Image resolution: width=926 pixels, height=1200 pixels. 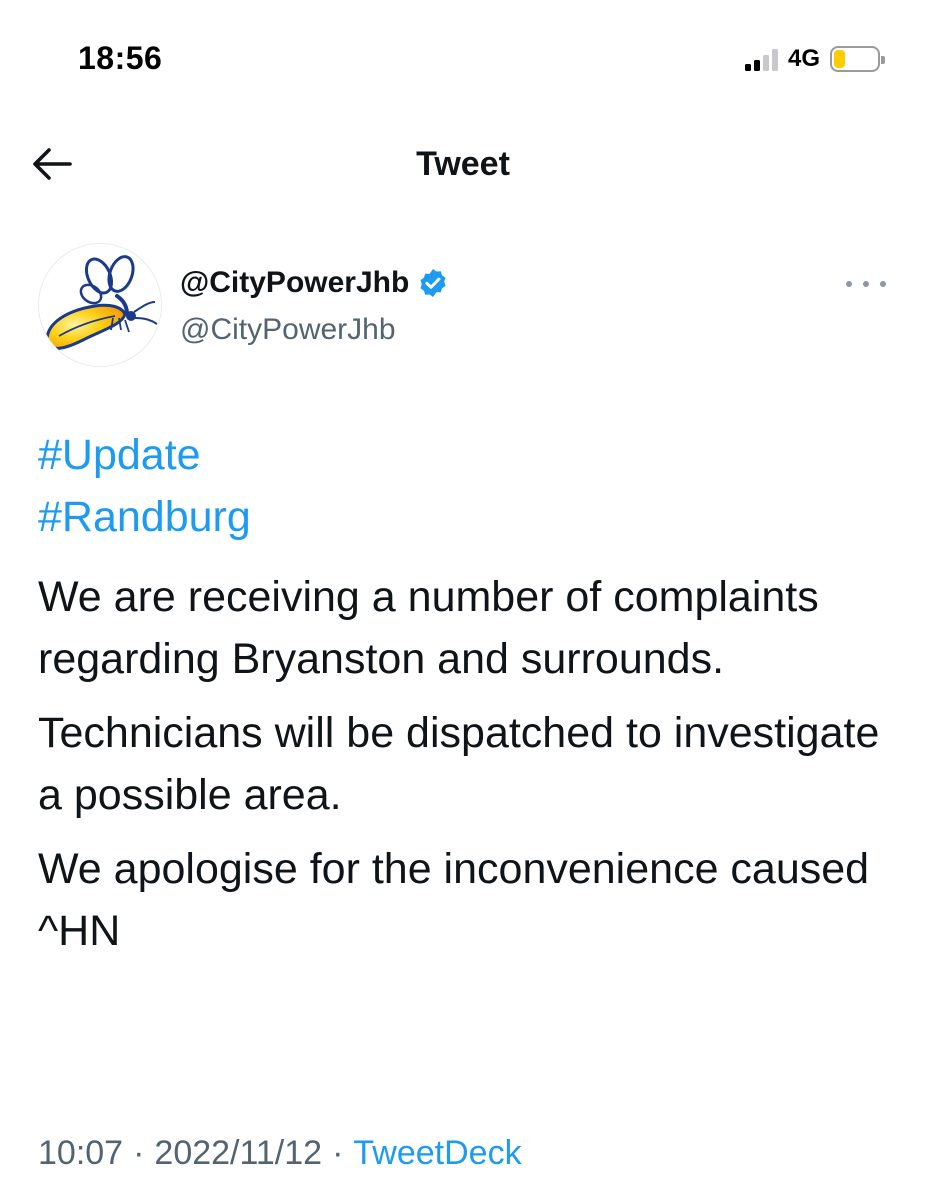 I want to click on status-indicators: 4G, so click(x=814, y=59).